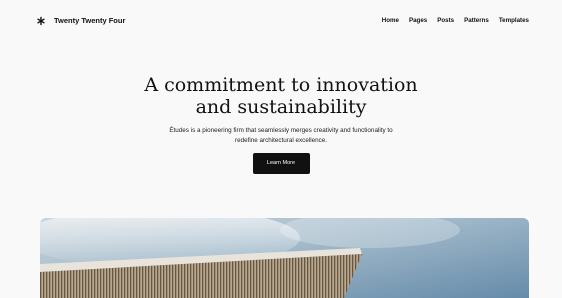 This screenshot has width=562, height=298. I want to click on nav-templates: Templates, so click(514, 21).